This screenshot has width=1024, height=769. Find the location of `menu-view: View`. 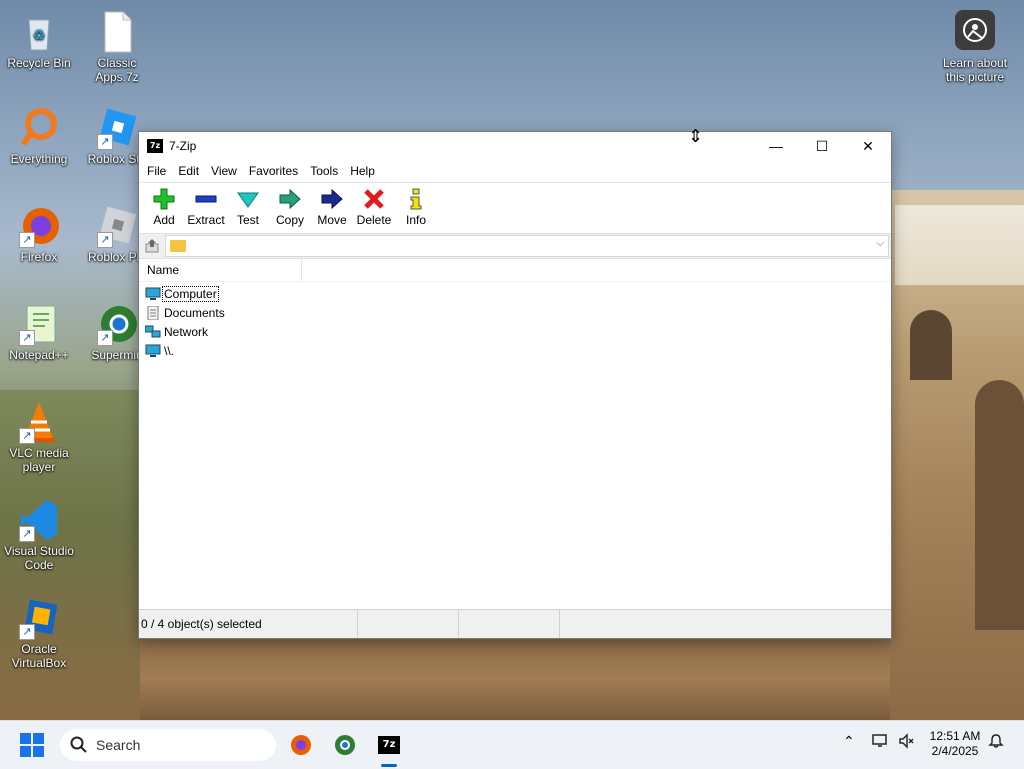

menu-view: View is located at coordinates (224, 171).